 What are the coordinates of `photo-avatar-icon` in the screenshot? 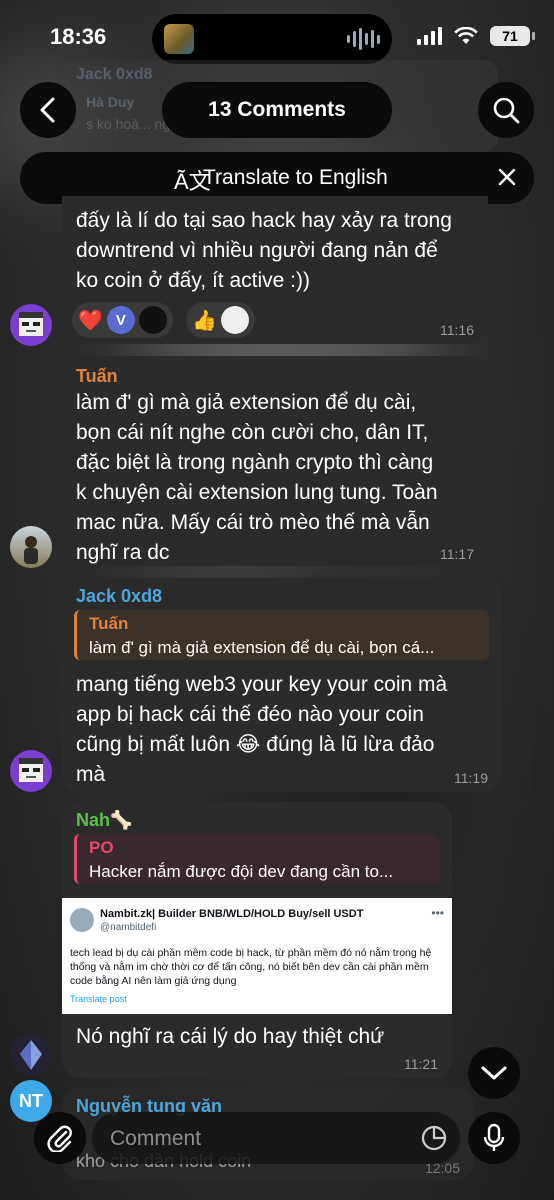 It's located at (31, 550).